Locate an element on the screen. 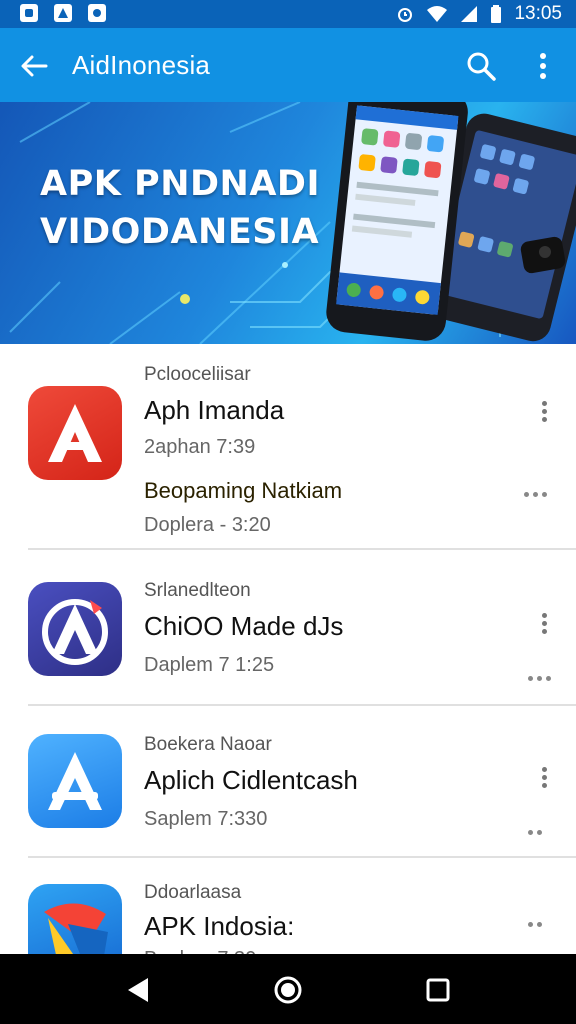  wifi-icon is located at coordinates (437, 14).